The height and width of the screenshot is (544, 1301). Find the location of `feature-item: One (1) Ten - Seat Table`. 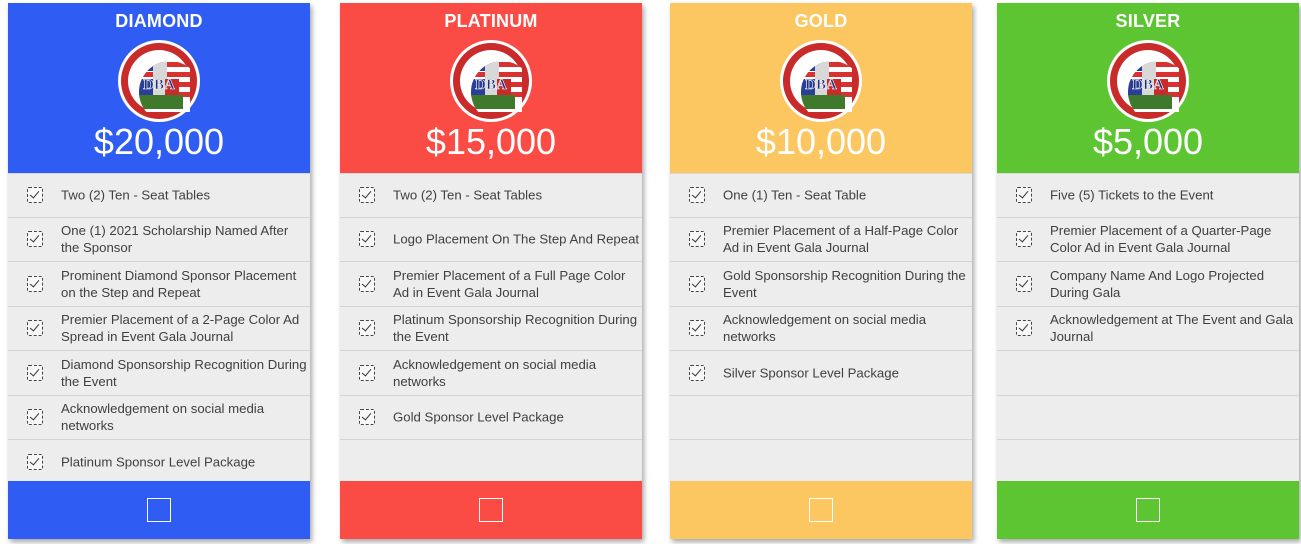

feature-item: One (1) Ten - Seat Table is located at coordinates (821, 195).